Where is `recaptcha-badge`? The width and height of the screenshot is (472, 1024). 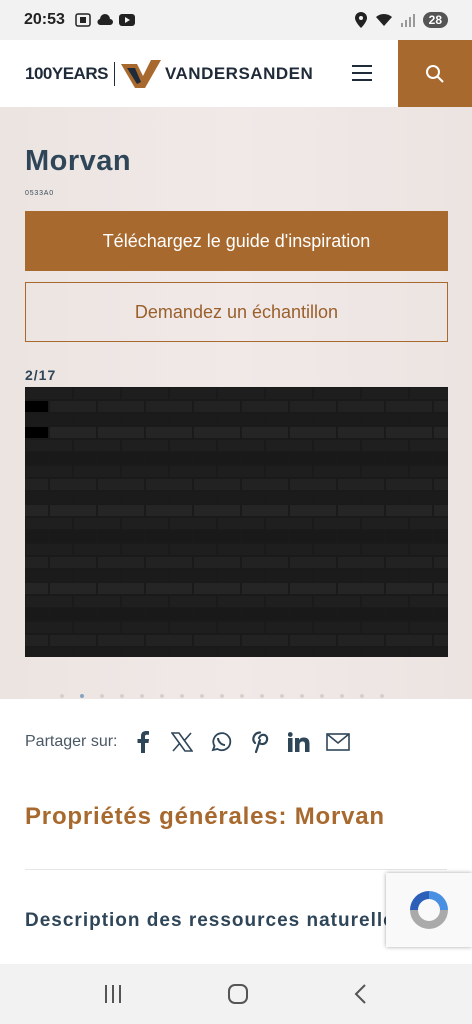 recaptcha-badge is located at coordinates (429, 910).